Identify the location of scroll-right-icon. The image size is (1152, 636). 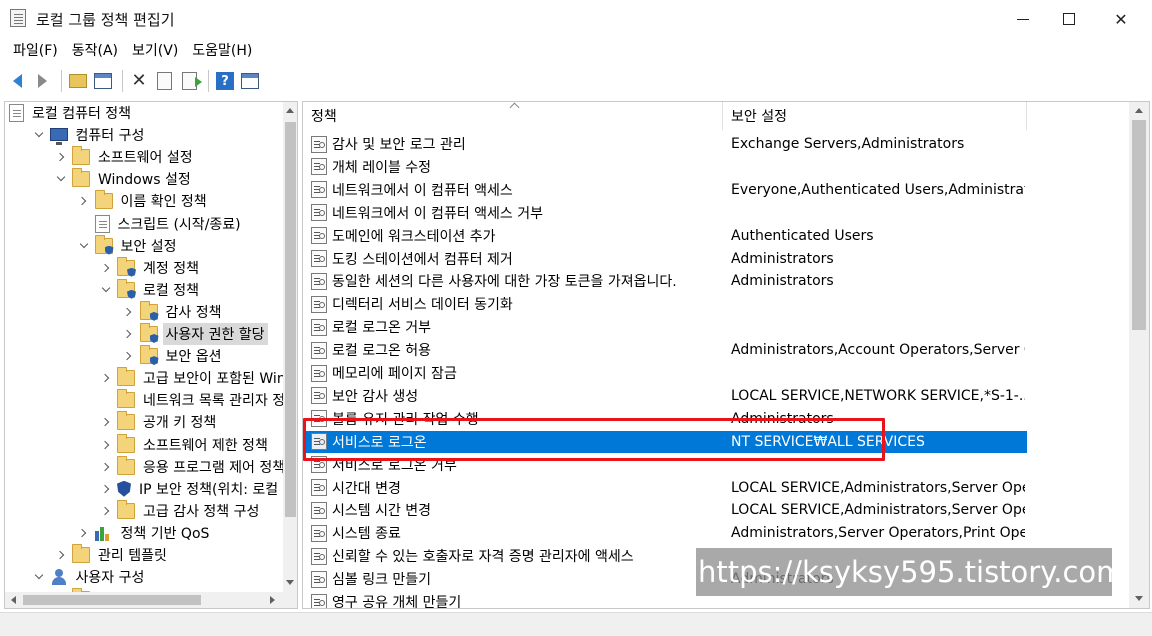
(272, 600).